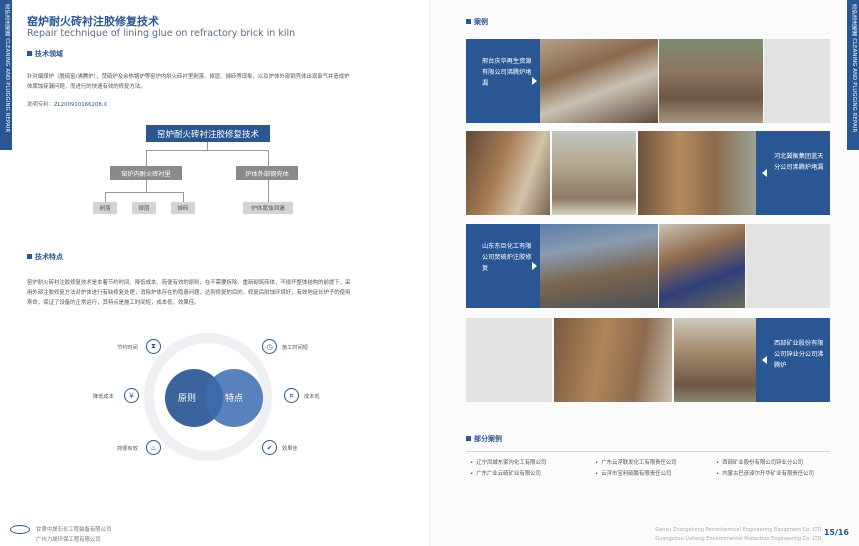  I want to click on page-number: 15/16, so click(836, 532).